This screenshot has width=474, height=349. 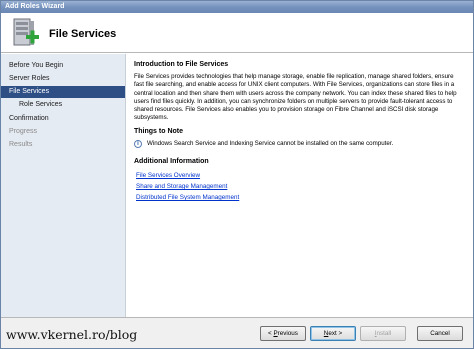 What do you see at coordinates (283, 333) in the screenshot?
I see `previous-button: < Previous` at bounding box center [283, 333].